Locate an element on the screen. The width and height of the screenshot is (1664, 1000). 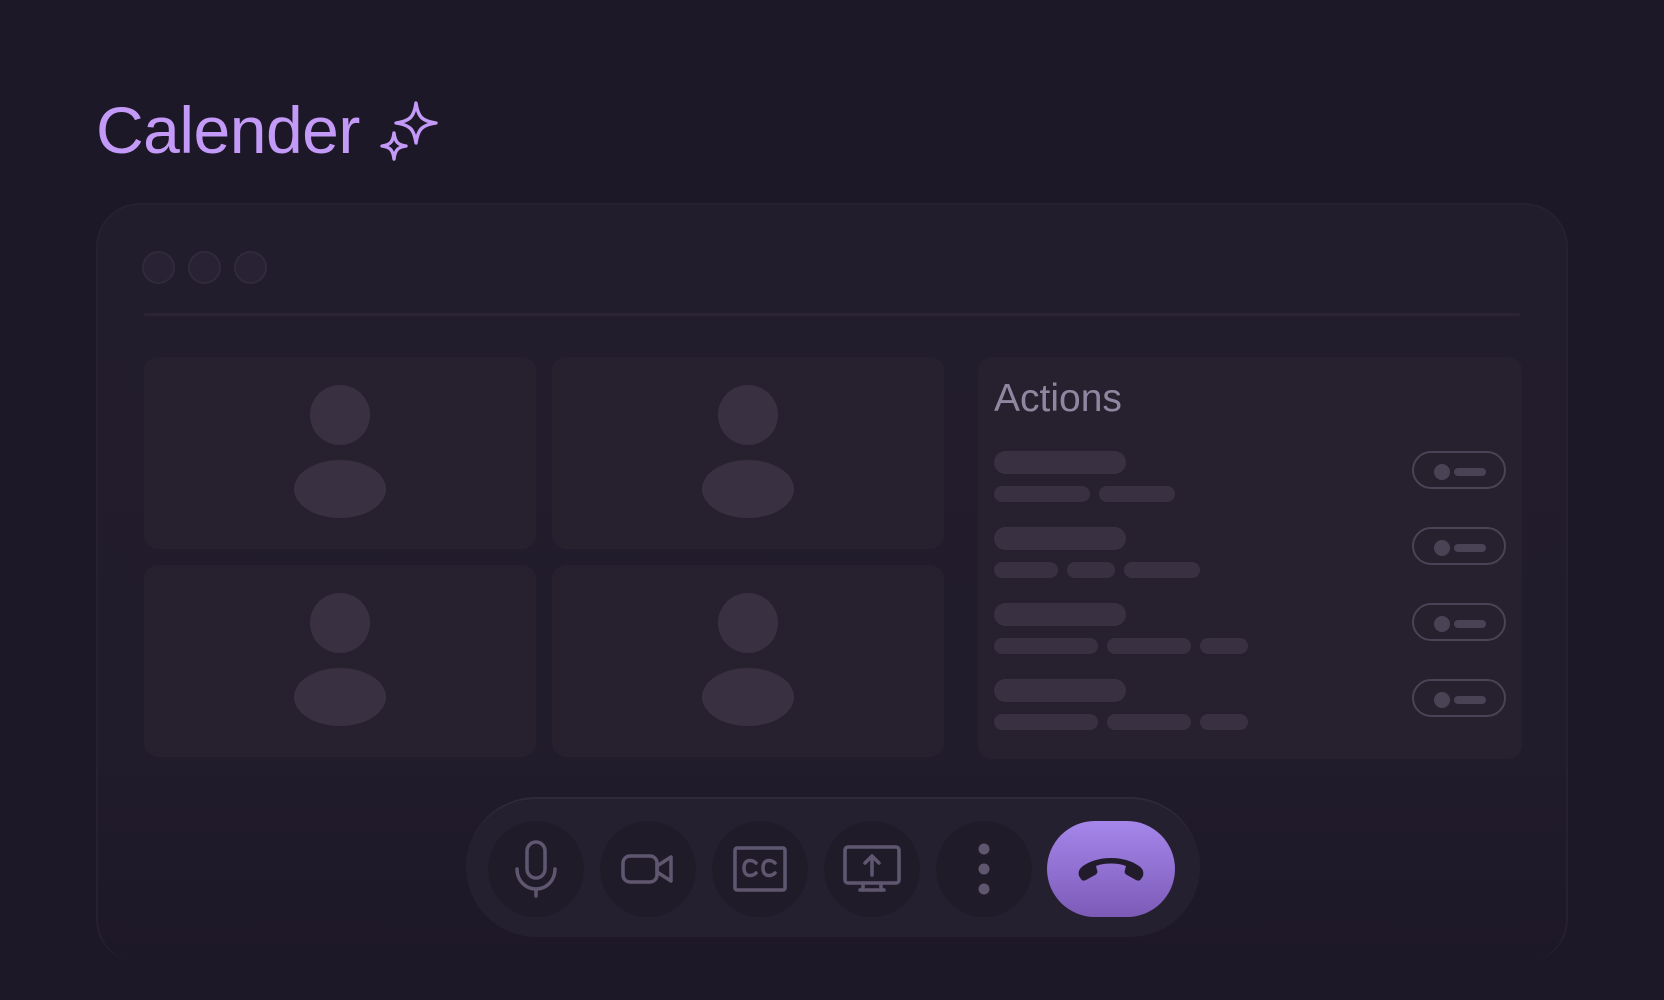
camera-button is located at coordinates (648, 869).